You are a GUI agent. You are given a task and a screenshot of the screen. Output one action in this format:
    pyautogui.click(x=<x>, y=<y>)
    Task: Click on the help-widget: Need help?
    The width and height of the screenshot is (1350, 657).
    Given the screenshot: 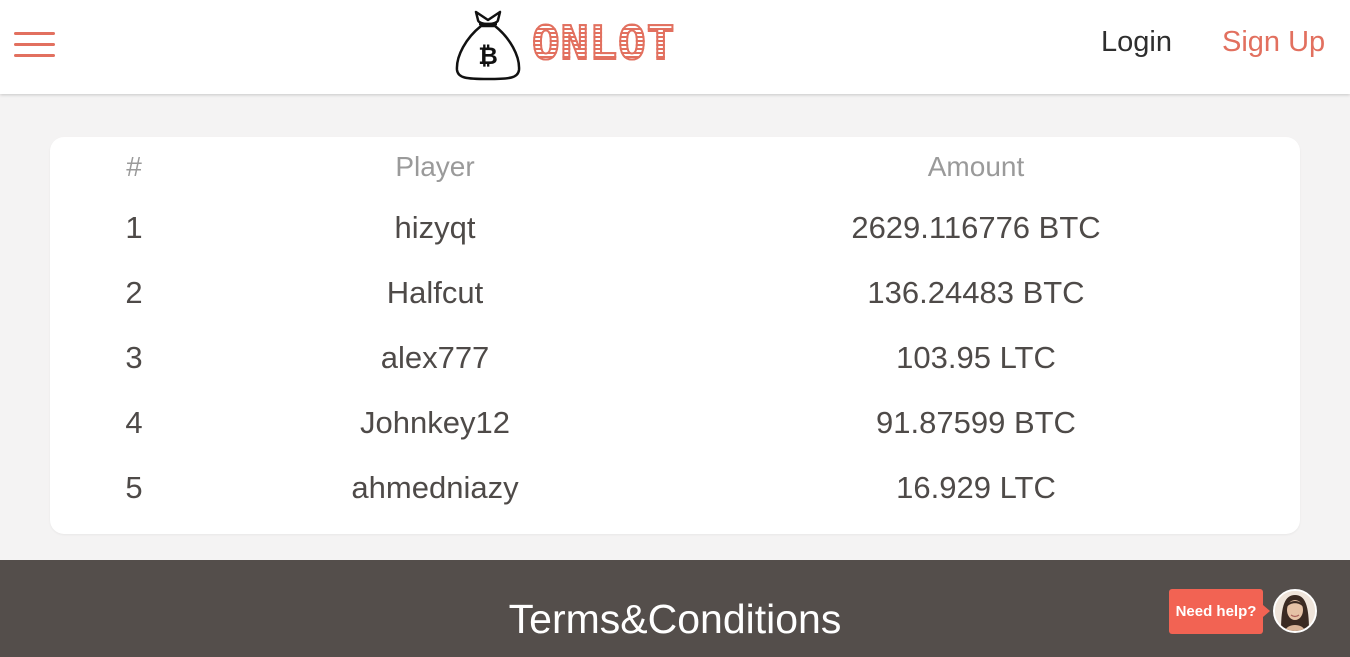 What is the action you would take?
    pyautogui.click(x=1244, y=612)
    